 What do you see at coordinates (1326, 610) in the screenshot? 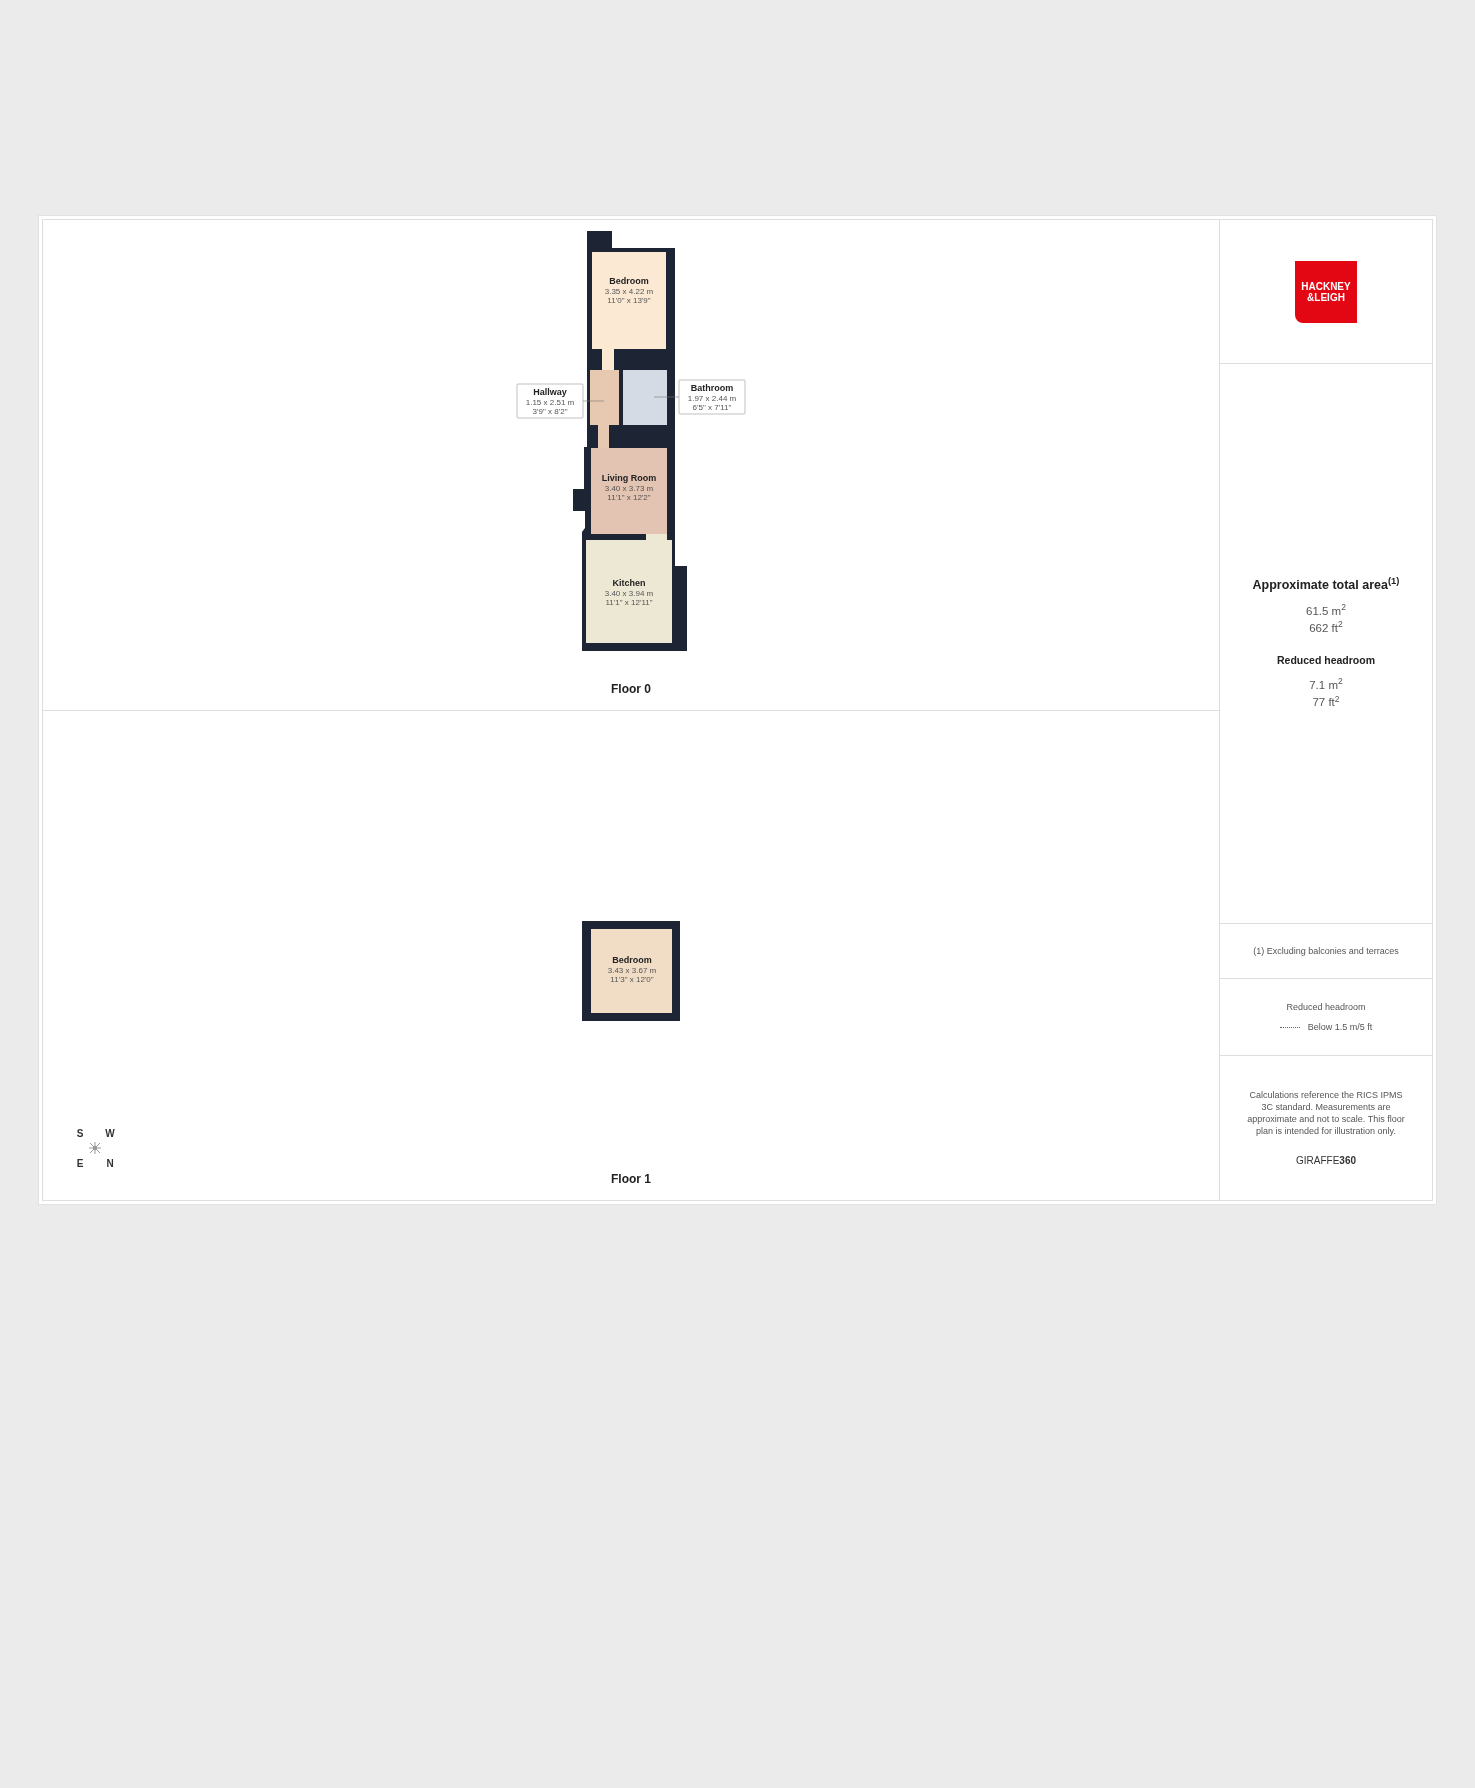
I see `area-metric: 61.5 m$^{2}$` at bounding box center [1326, 610].